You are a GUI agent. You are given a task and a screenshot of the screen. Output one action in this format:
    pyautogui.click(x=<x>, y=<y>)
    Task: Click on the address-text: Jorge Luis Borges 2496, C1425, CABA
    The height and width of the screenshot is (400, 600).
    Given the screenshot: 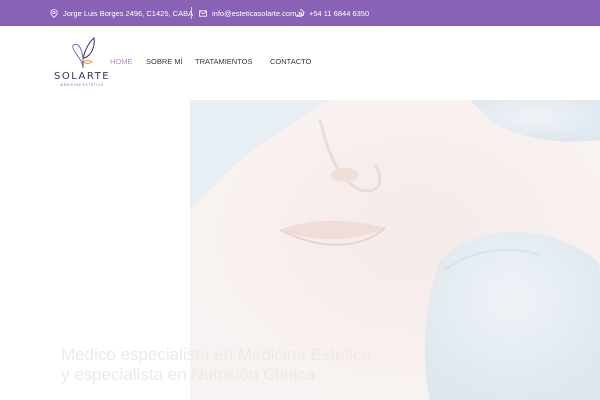 What is the action you would take?
    pyautogui.click(x=128, y=13)
    